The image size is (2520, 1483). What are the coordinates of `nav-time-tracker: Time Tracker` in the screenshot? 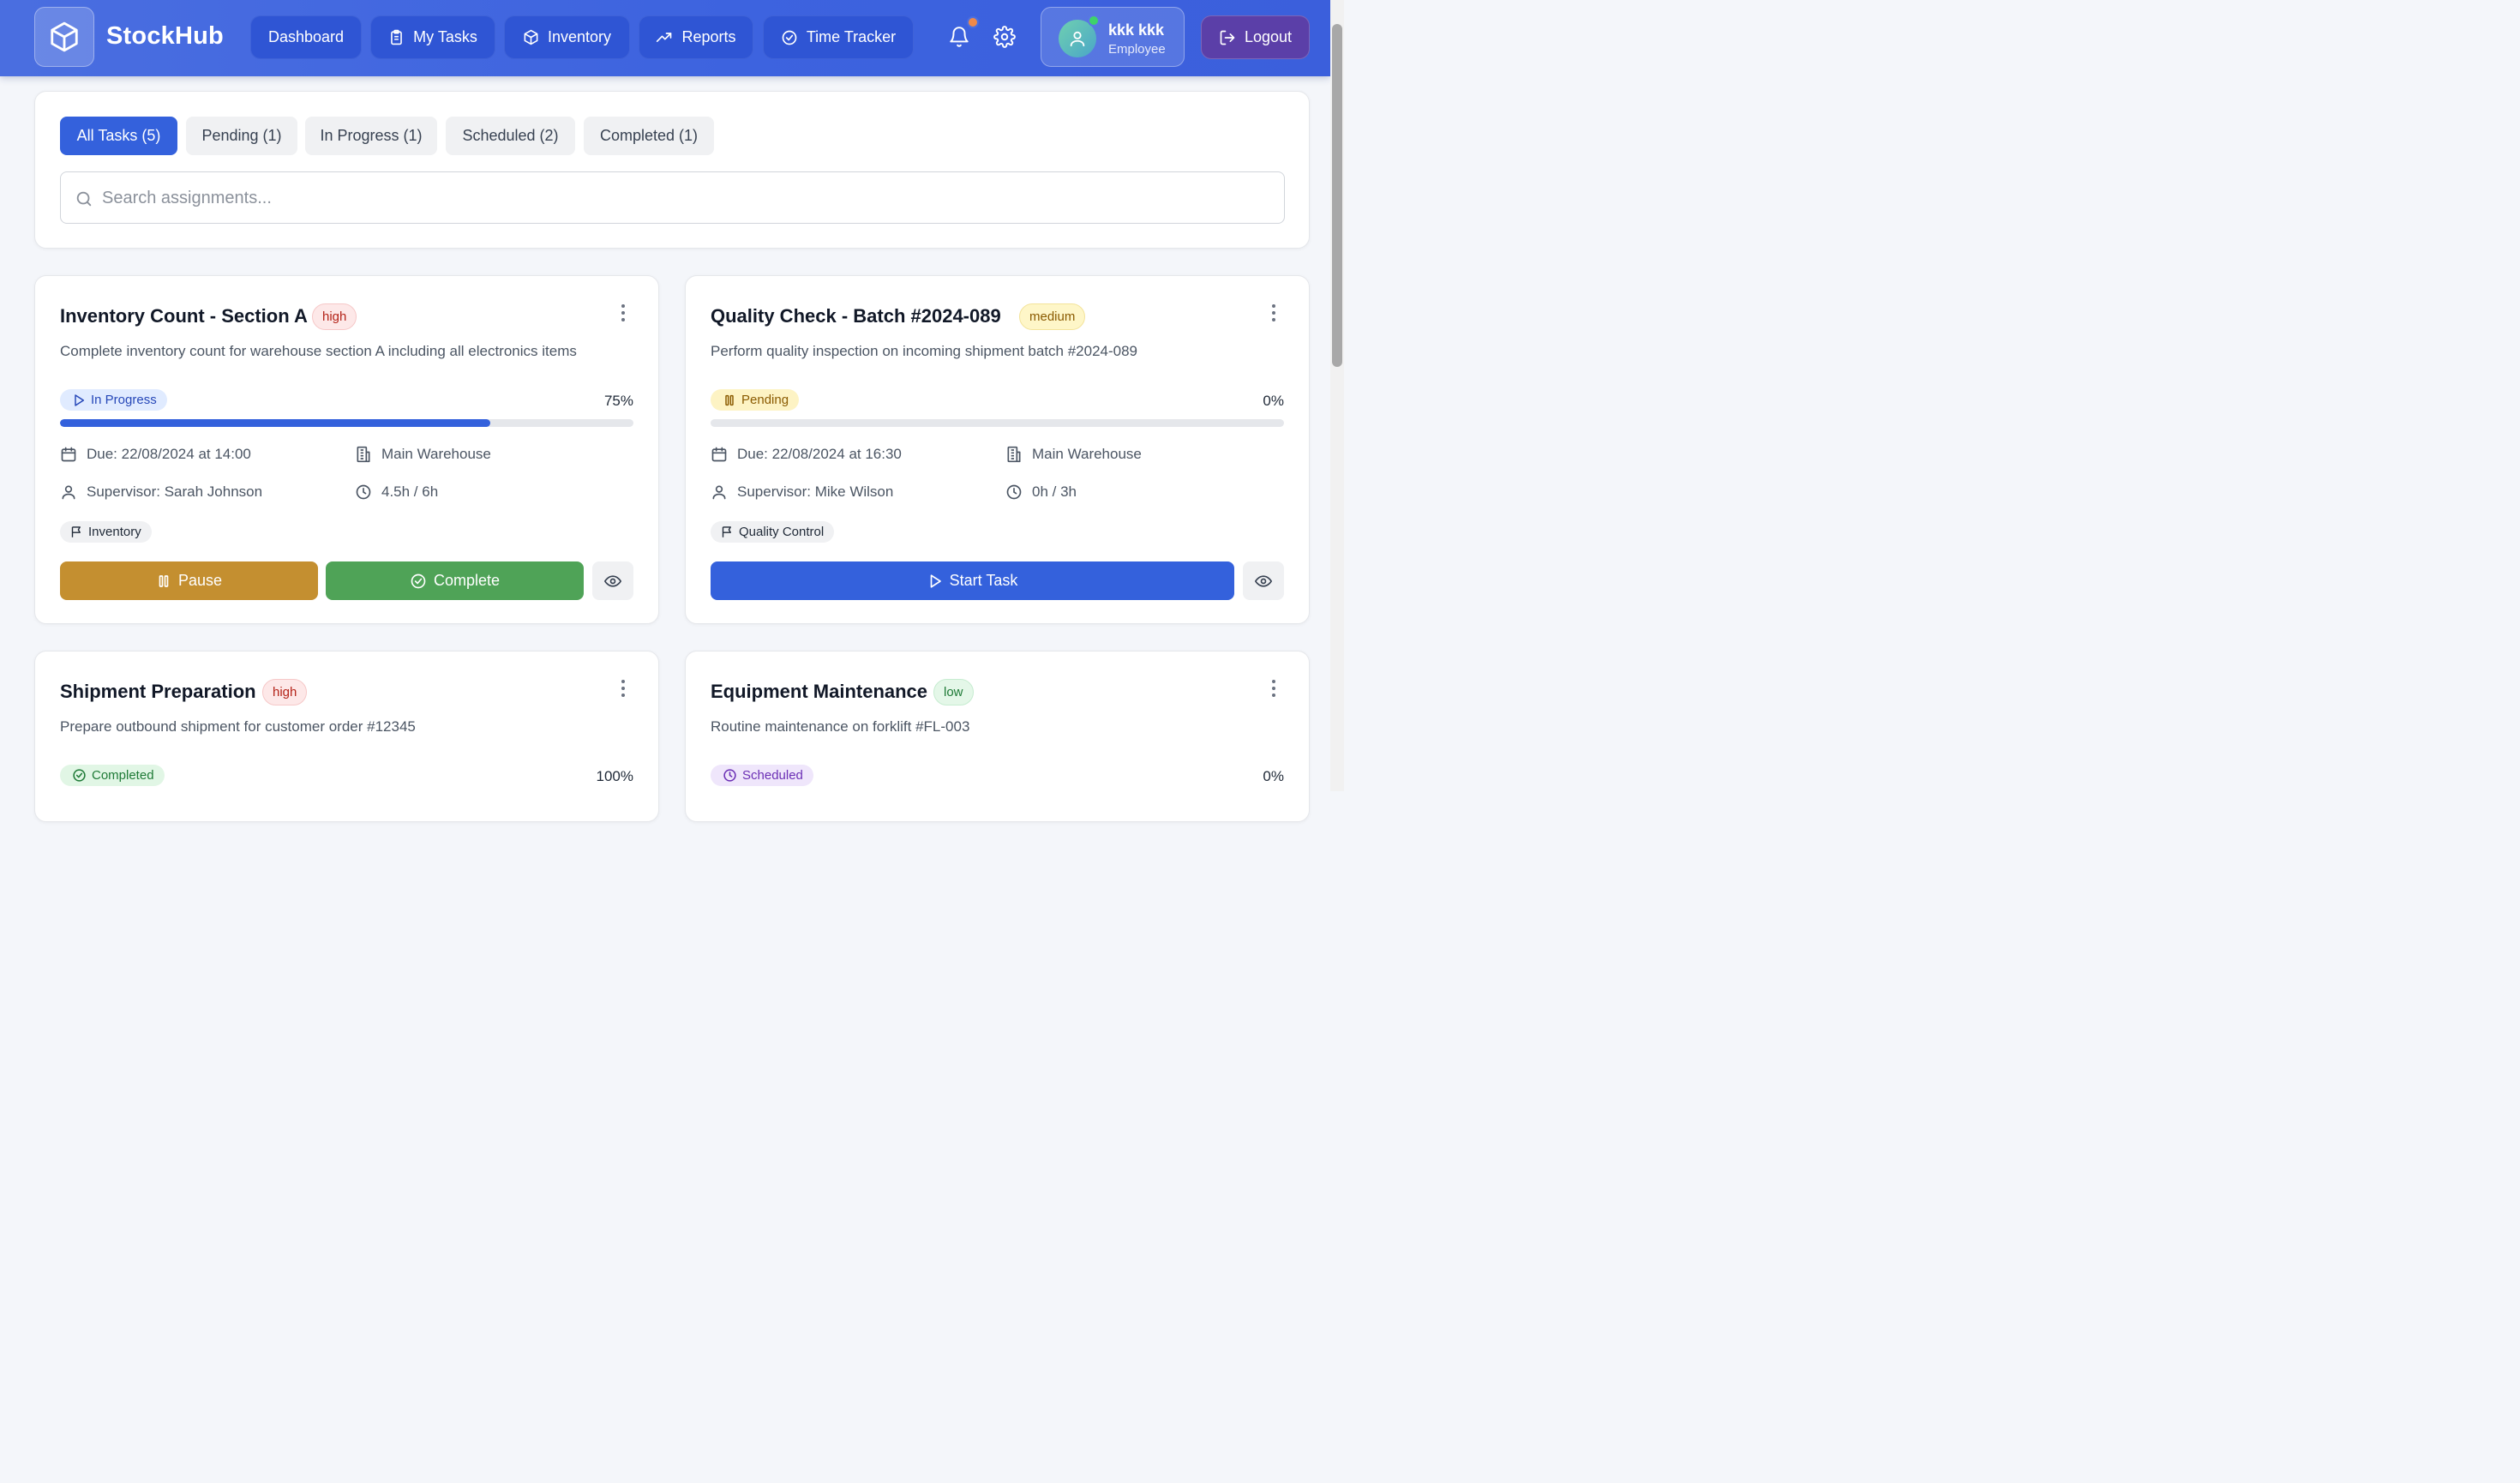 It's located at (838, 37).